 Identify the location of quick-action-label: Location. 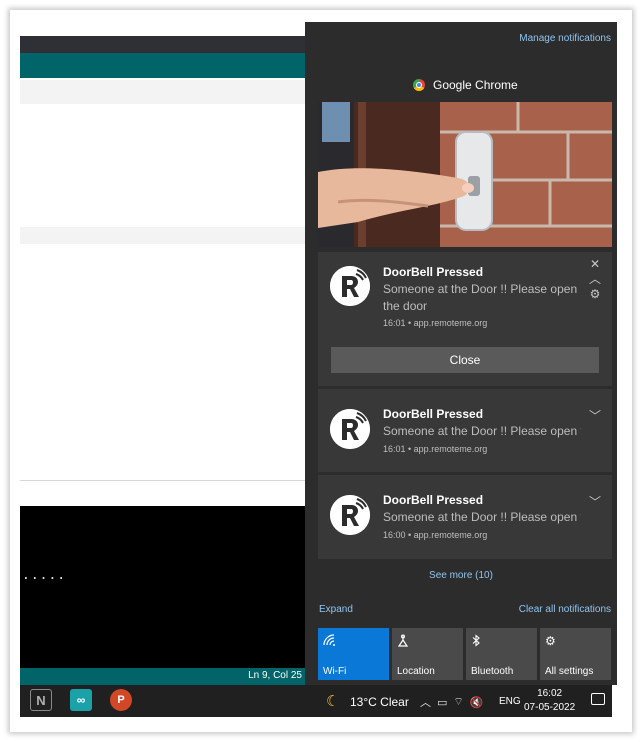
(416, 671).